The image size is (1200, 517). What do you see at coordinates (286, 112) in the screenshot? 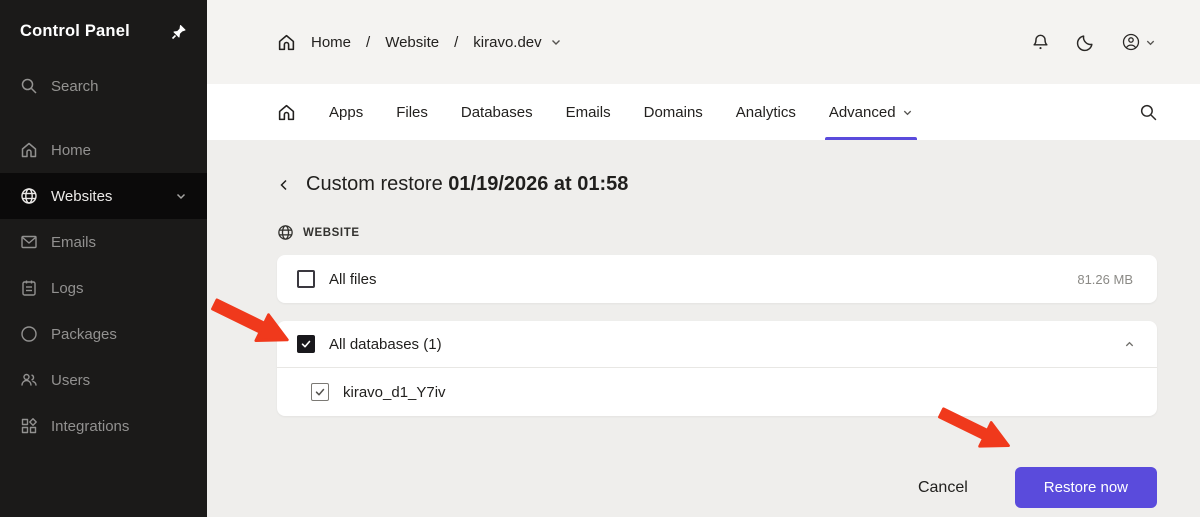
I see `tab-home-icon` at bounding box center [286, 112].